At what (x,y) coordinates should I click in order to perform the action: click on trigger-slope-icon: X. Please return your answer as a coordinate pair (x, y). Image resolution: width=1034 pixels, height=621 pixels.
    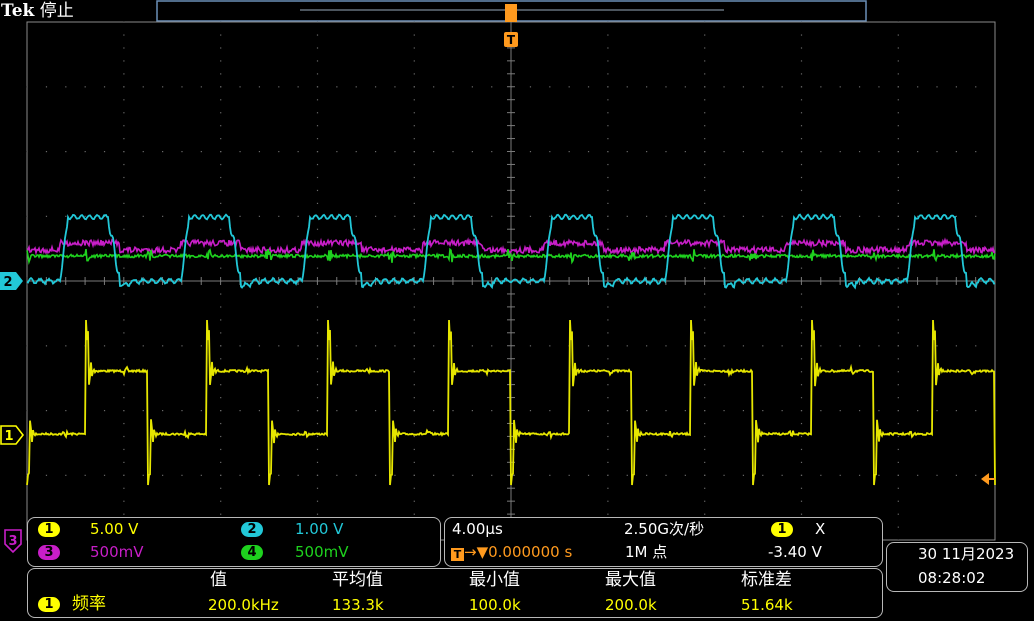
    Looking at the image, I should click on (820, 529).